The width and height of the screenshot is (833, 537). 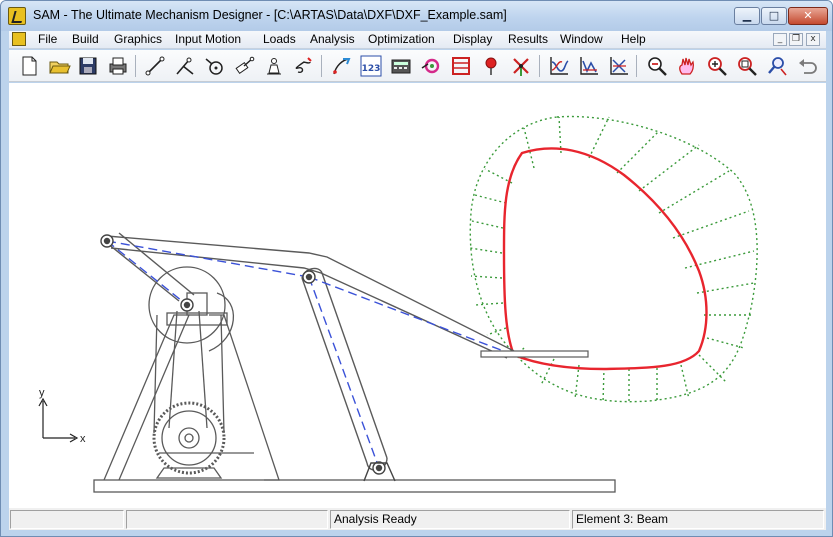 What do you see at coordinates (191, 386) in the screenshot?
I see `frame-legs` at bounding box center [191, 386].